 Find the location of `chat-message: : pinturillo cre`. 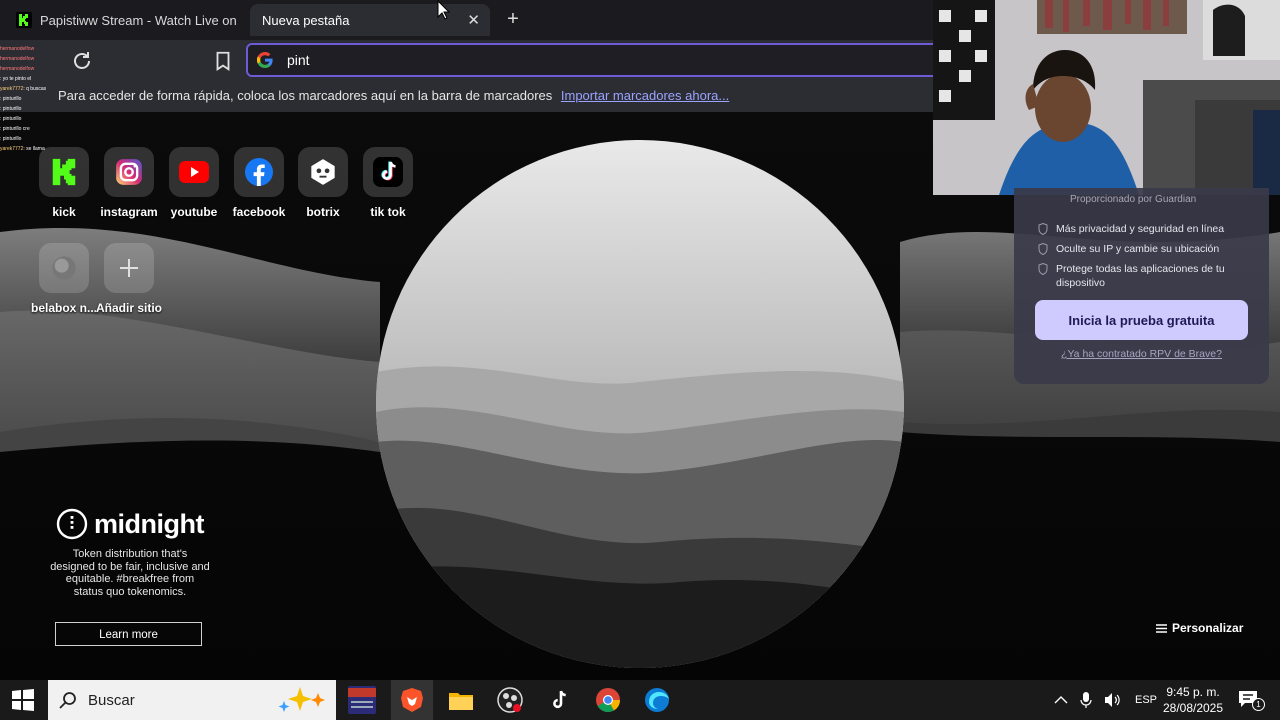

chat-message: : pinturillo cre is located at coordinates (15, 129).